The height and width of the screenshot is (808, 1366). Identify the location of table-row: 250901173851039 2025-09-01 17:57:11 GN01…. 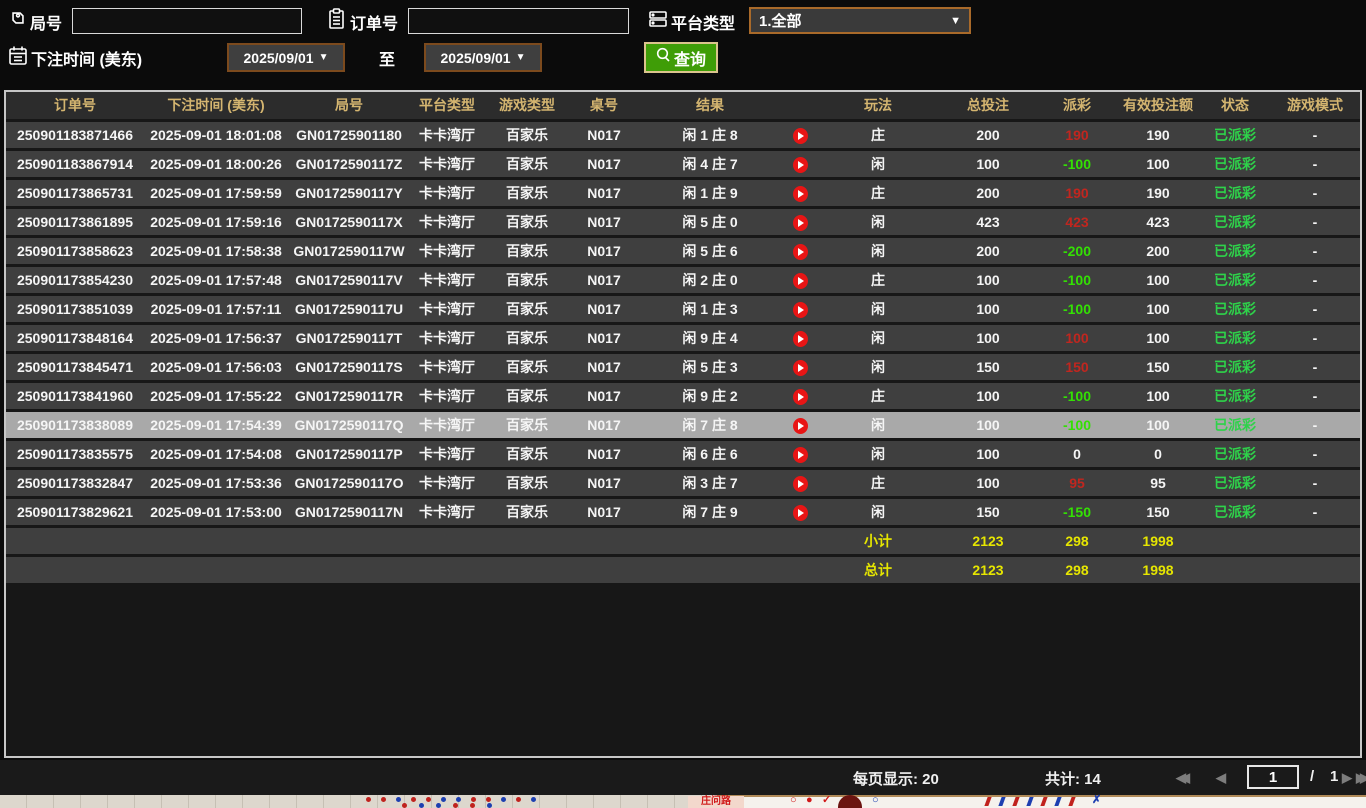
(683, 309).